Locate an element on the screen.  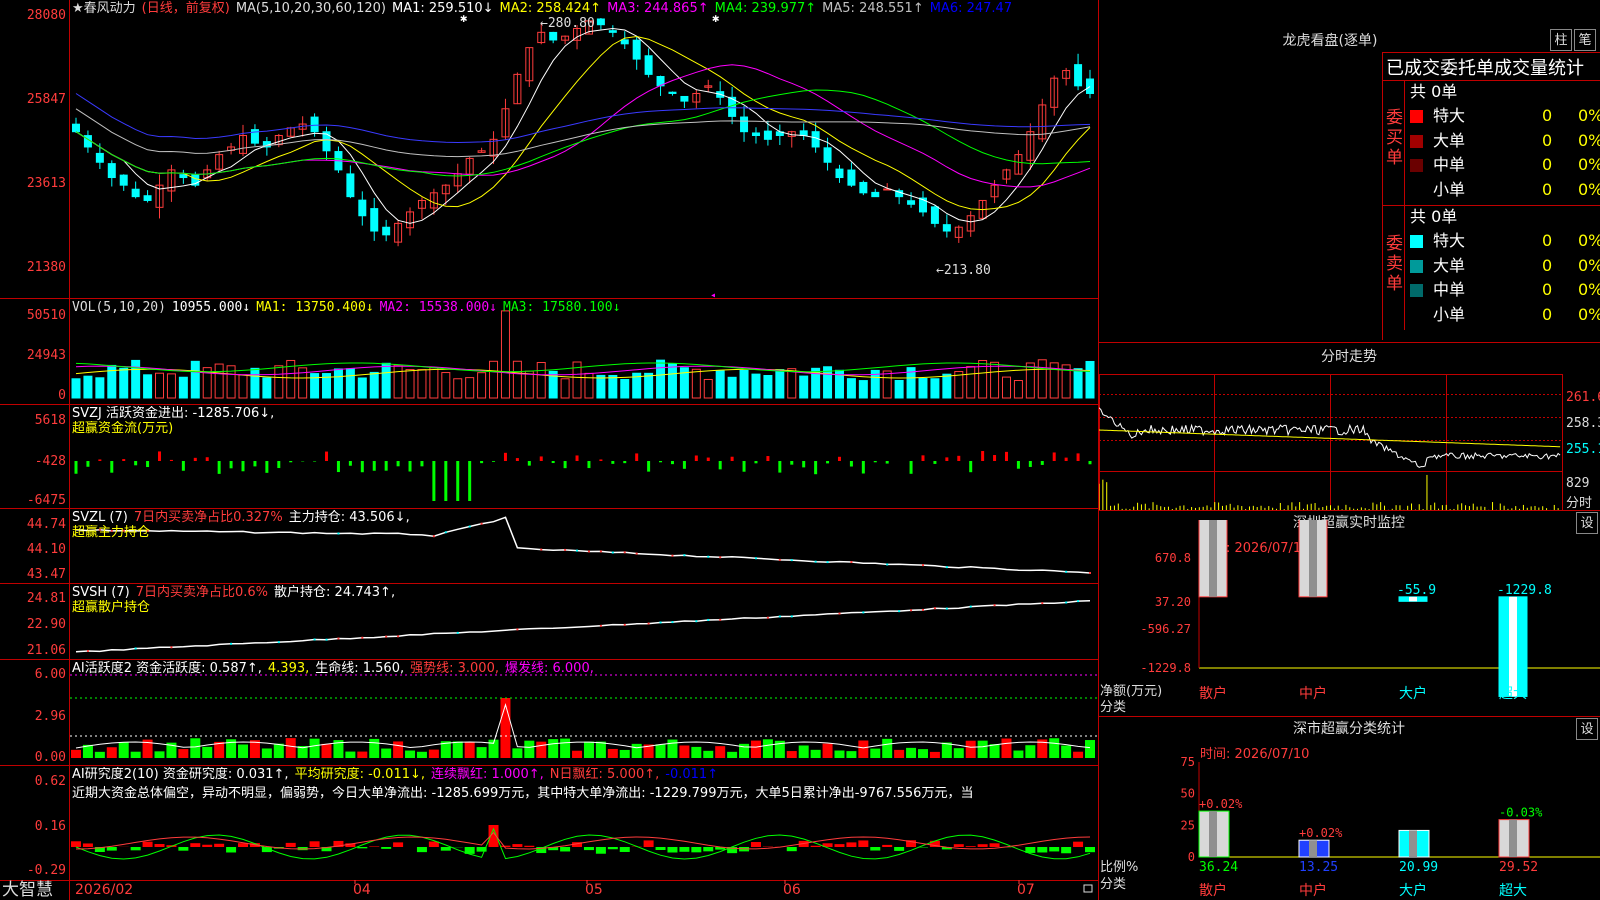
stat-count: 0 is located at coordinates (1547, 140).